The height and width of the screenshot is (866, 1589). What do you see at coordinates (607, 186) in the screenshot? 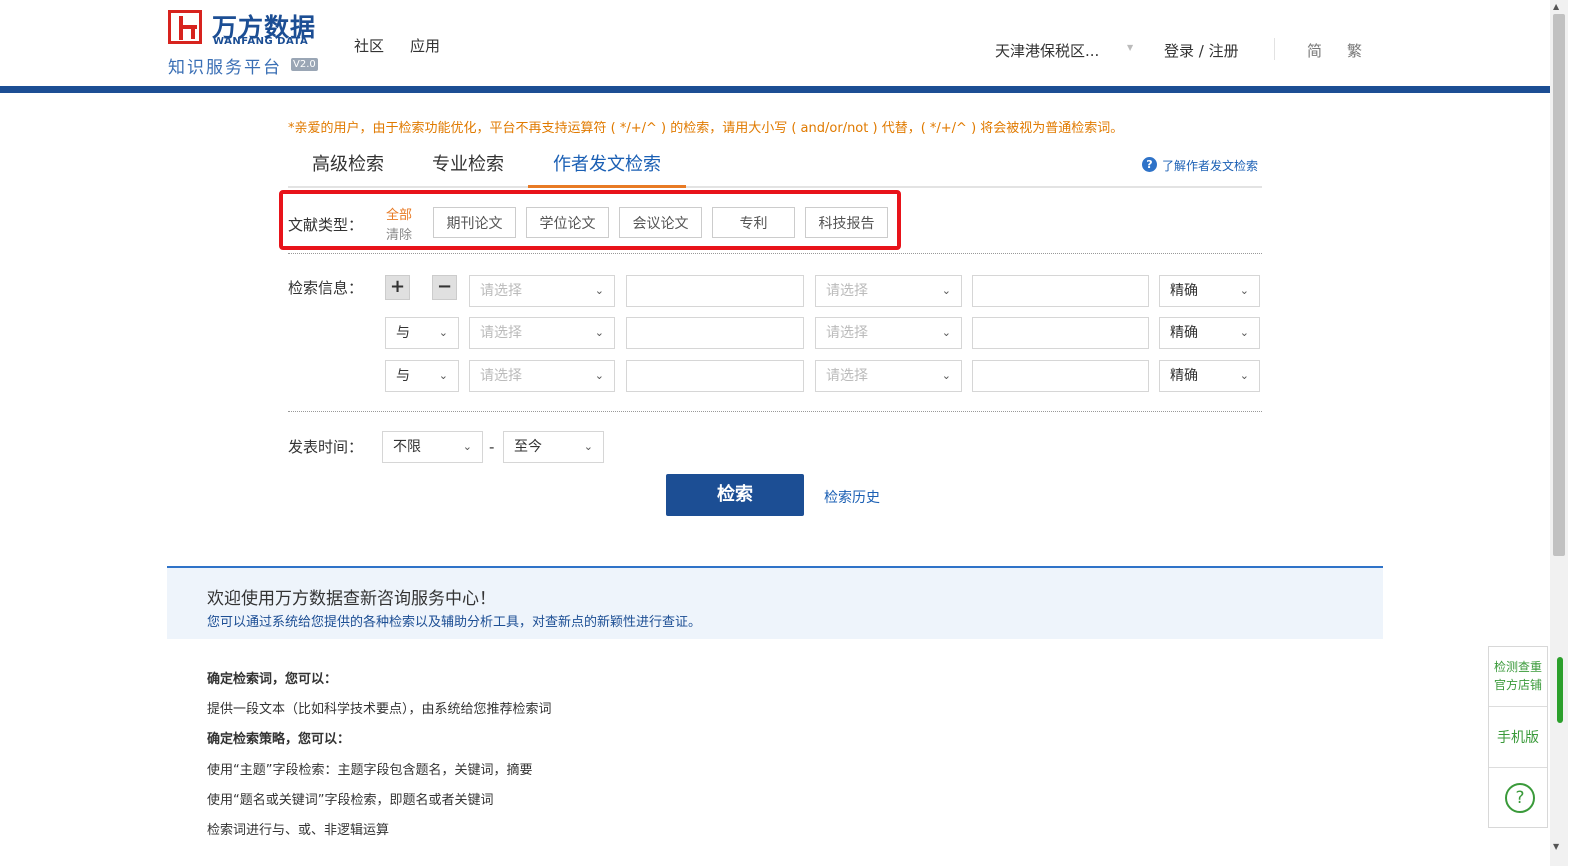
I see `active-tab-indicator` at bounding box center [607, 186].